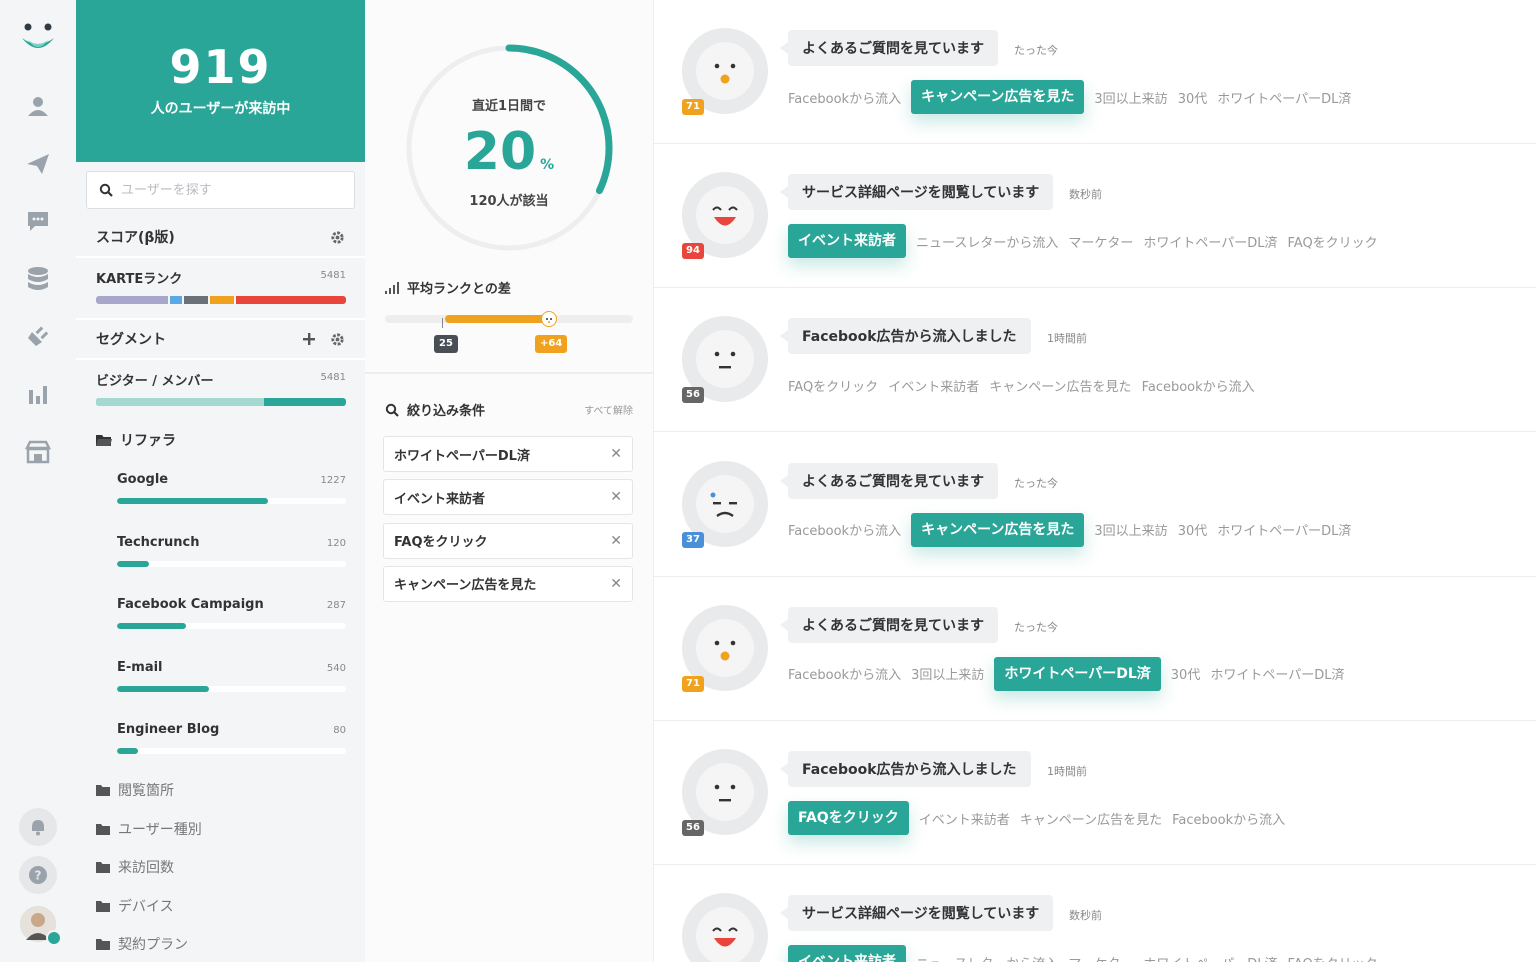  Describe the element at coordinates (231, 742) in the screenshot. I see `referrer-item: Engineer Blog 80` at that location.